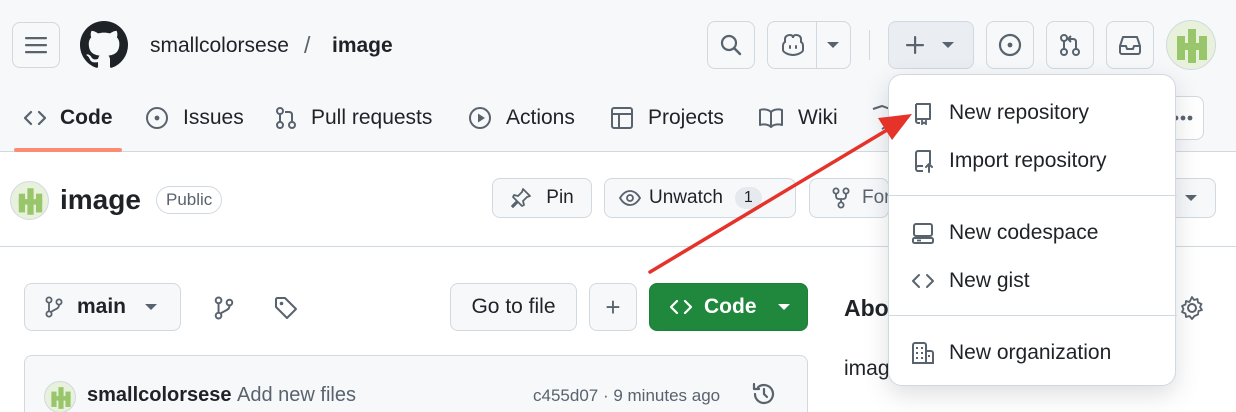 Image resolution: width=1236 pixels, height=412 pixels. I want to click on hamburger-icon, so click(36, 45).